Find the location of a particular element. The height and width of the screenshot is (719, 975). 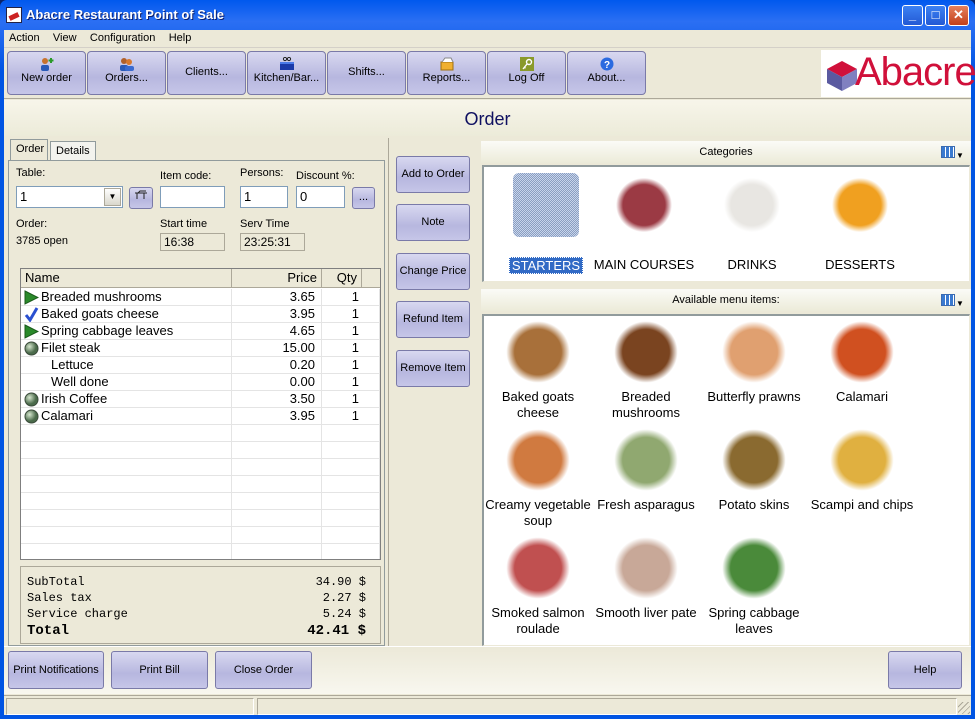

cell-price: 0.20 is located at coordinates (277, 365).